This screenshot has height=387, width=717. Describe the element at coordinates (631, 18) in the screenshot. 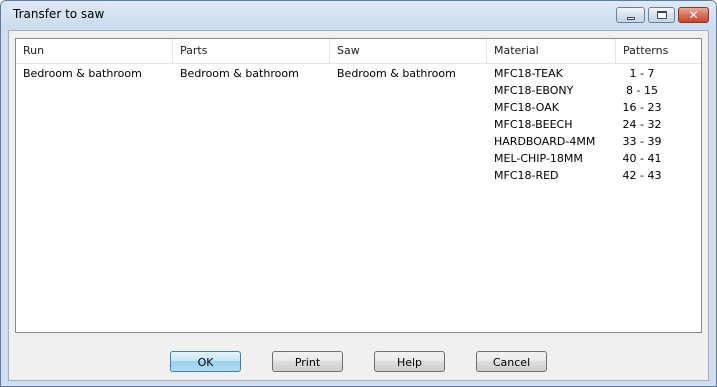

I see `minimize-icon` at that location.